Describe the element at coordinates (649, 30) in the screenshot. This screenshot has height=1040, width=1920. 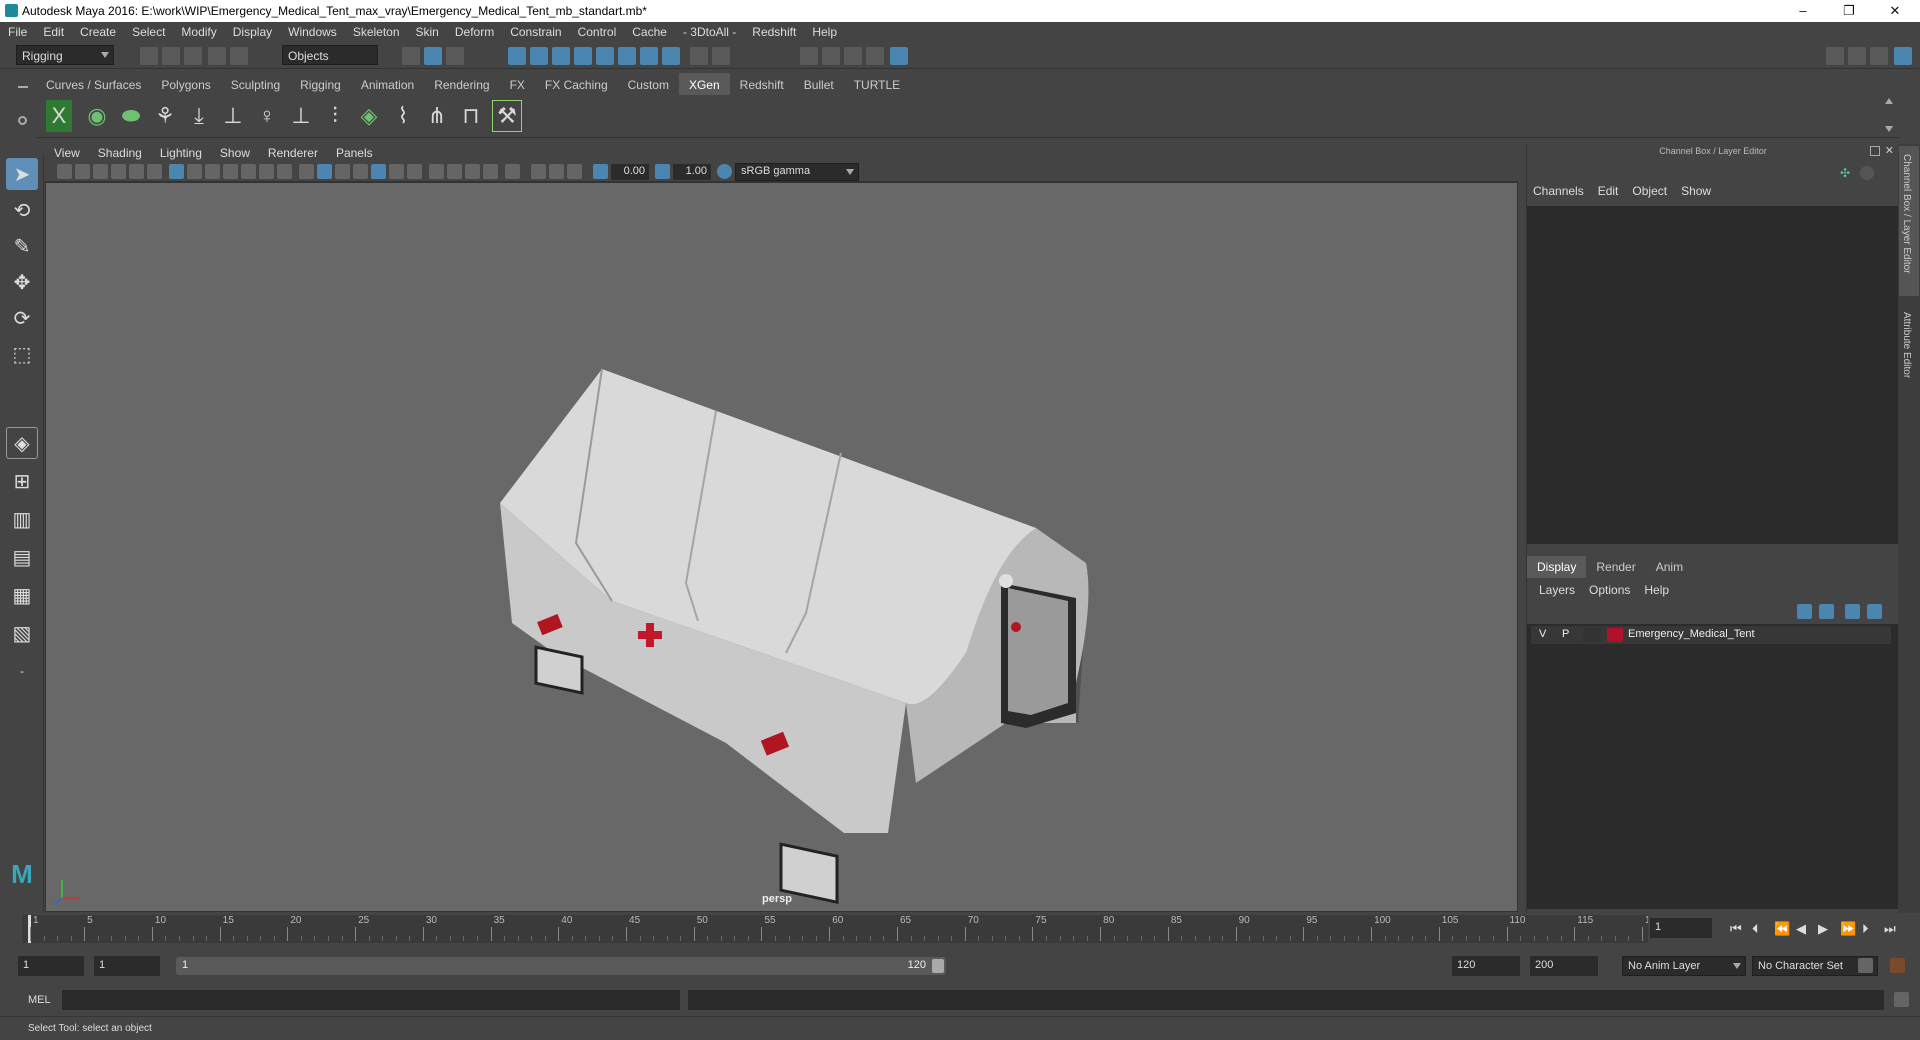
I see `menu-cache: Cache` at that location.